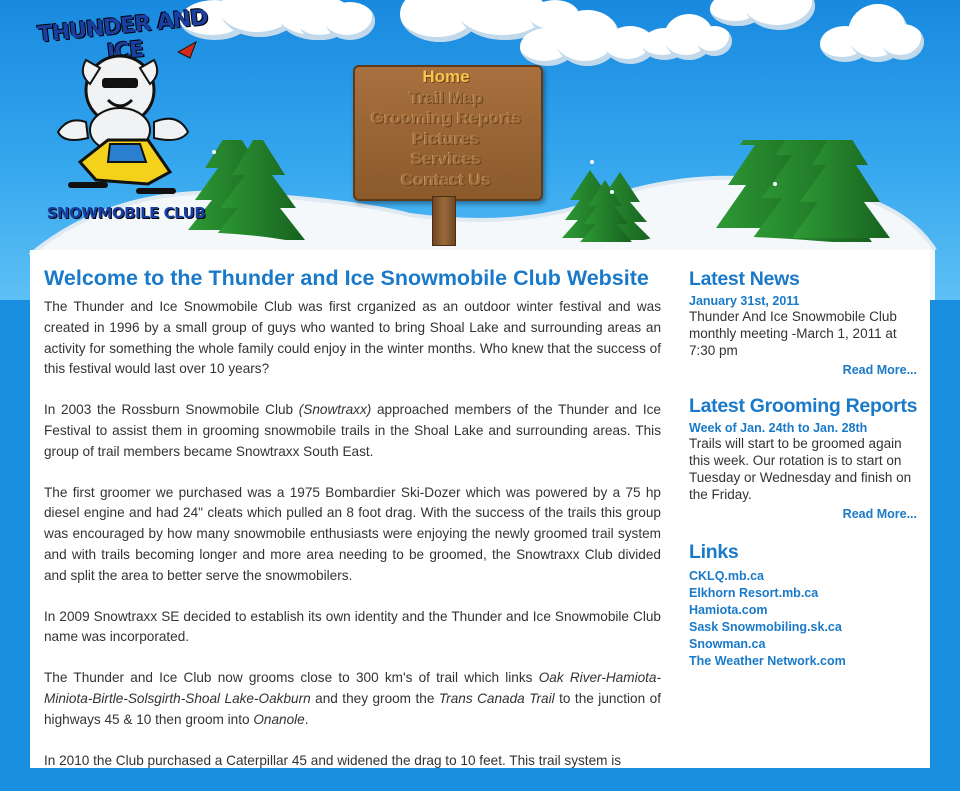 This screenshot has height=791, width=960. Describe the element at coordinates (803, 610) in the screenshot. I see `link-hamiota: Hamiota.com` at that location.